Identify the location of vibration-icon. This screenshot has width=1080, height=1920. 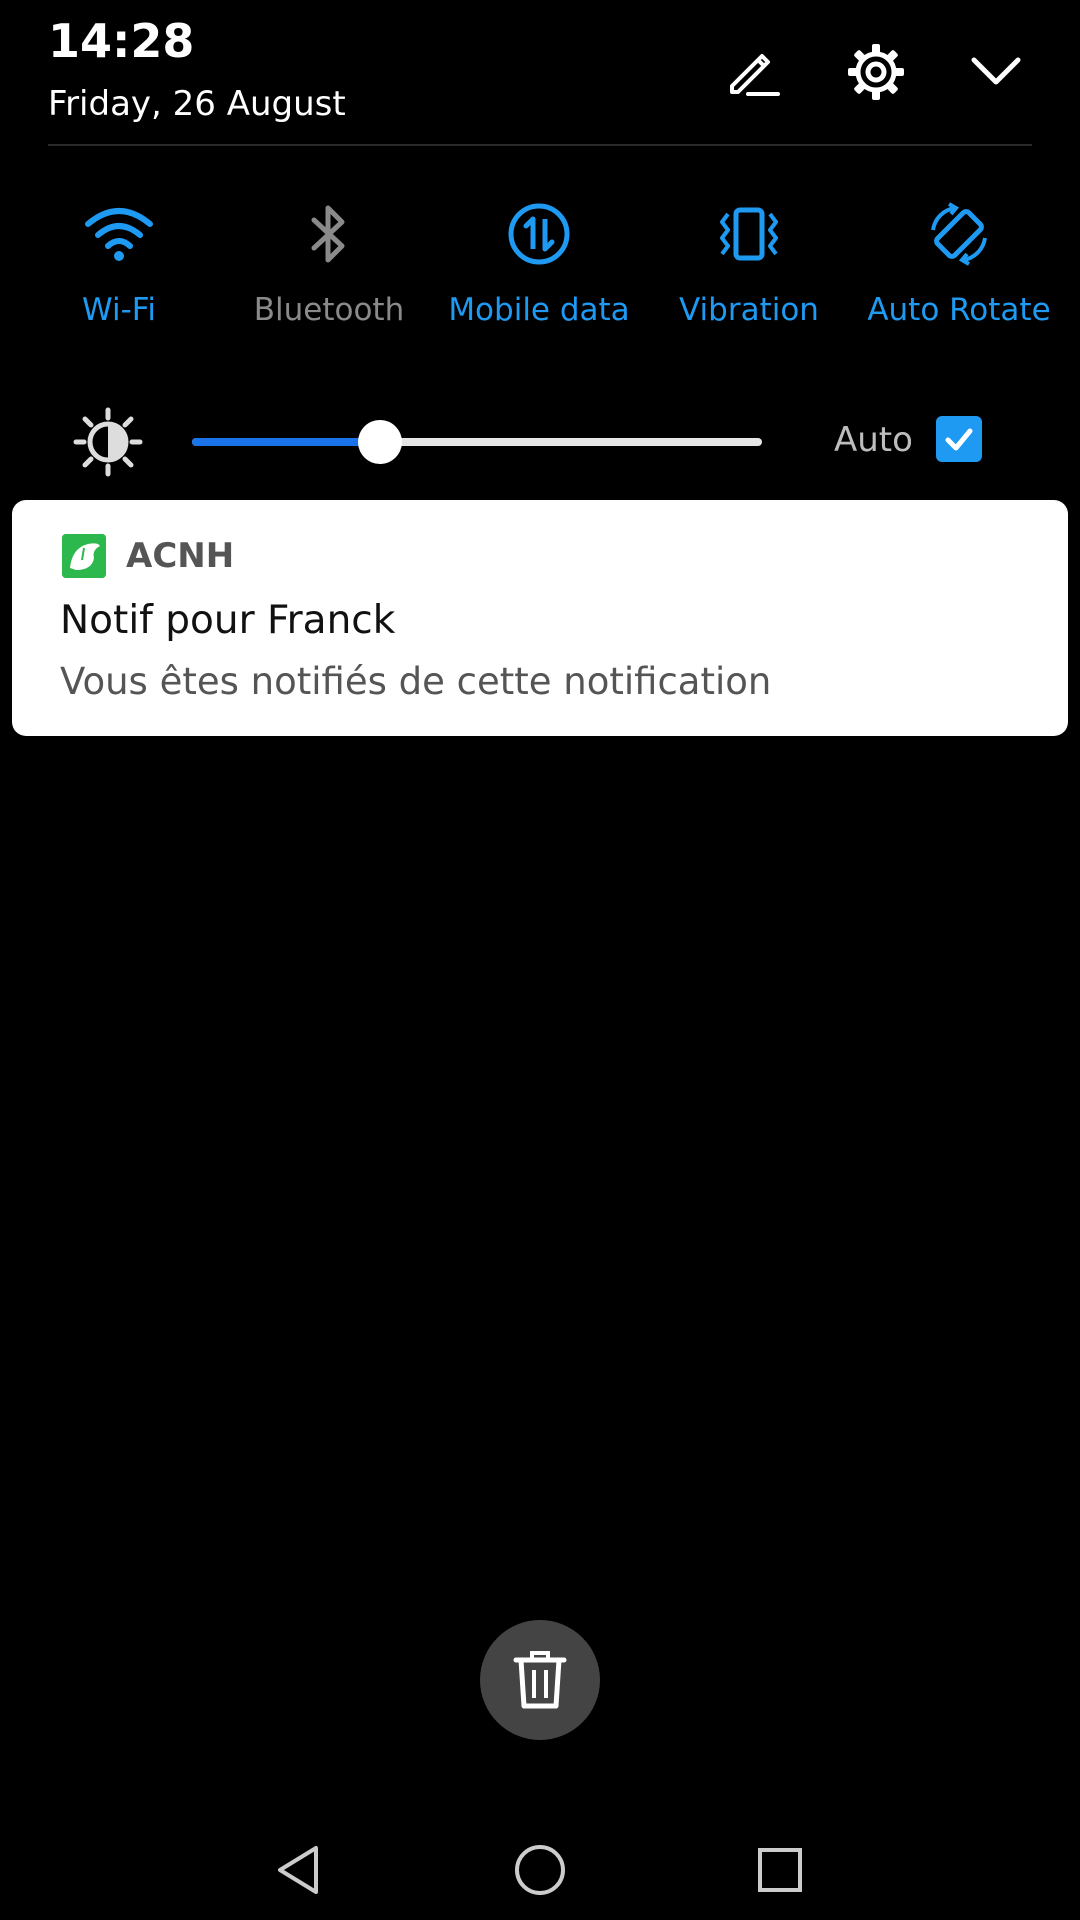
(749, 234).